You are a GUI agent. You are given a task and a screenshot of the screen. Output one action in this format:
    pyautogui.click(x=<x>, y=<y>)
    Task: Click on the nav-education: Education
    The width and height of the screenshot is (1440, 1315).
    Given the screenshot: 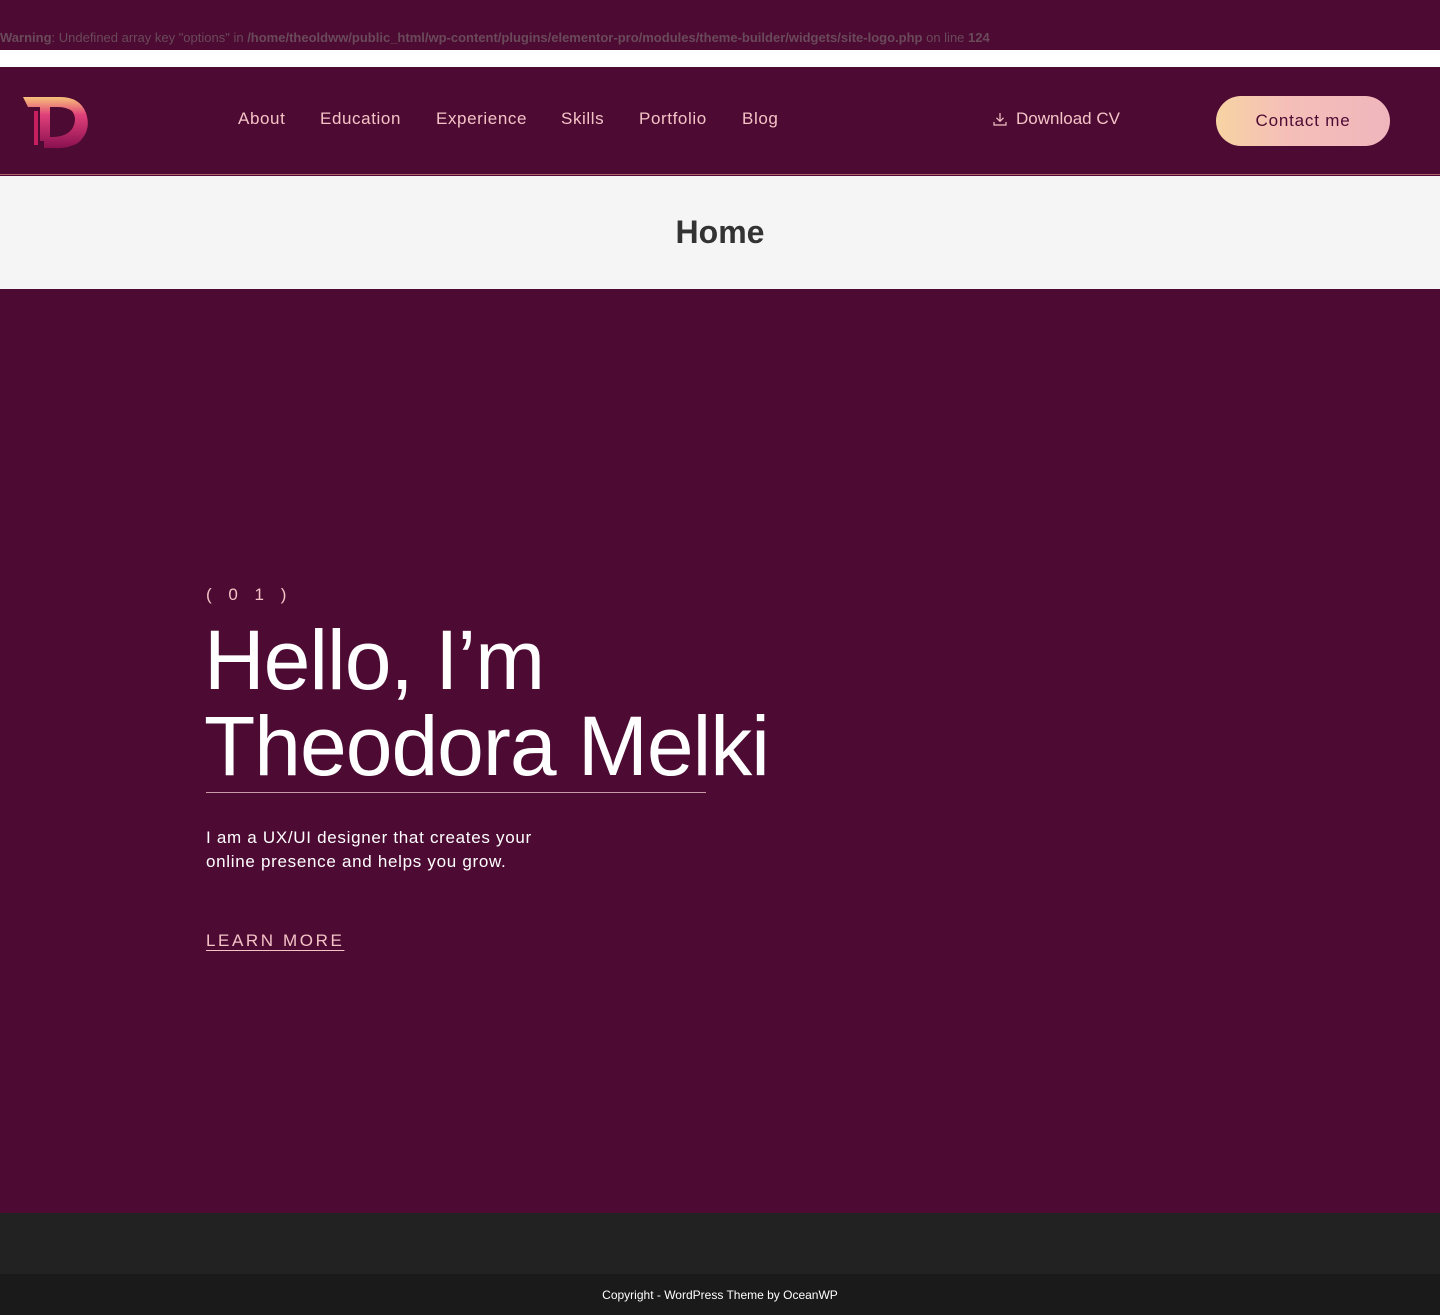 What is the action you would take?
    pyautogui.click(x=360, y=119)
    